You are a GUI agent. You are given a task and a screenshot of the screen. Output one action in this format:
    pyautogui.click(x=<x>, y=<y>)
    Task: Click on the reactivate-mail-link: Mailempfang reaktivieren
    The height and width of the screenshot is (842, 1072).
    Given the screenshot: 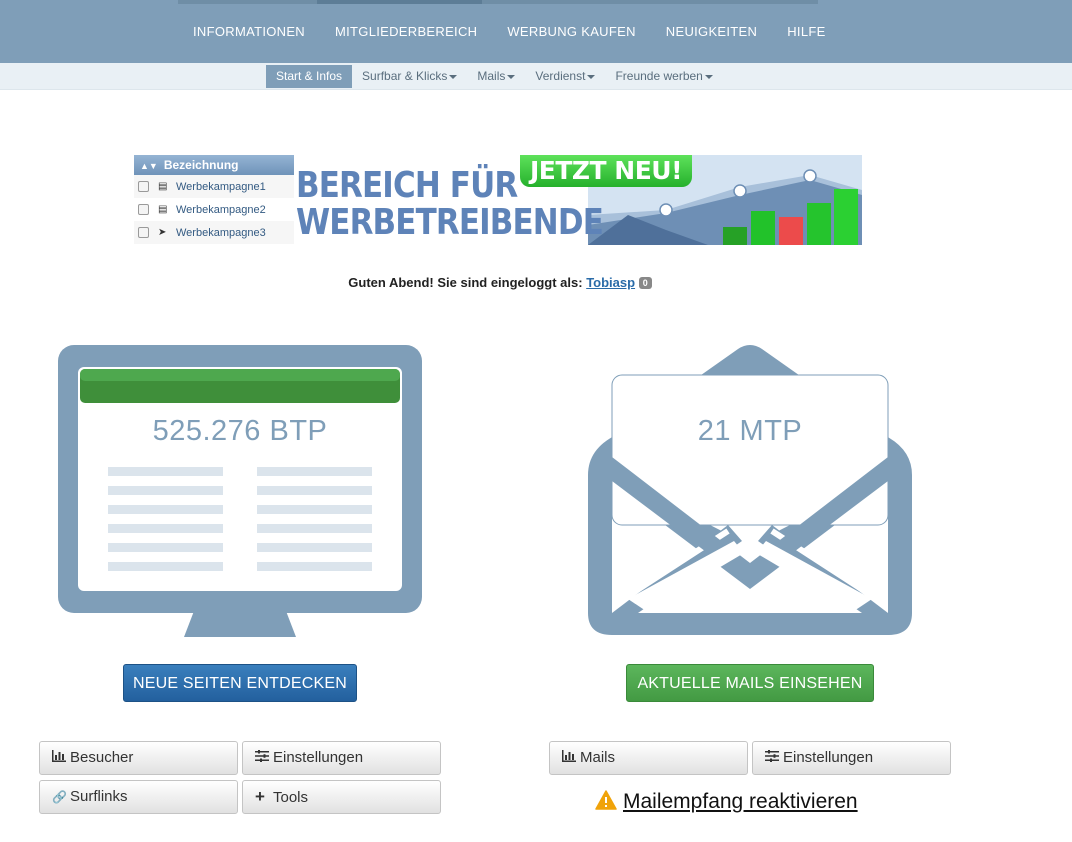 What is the action you would take?
    pyautogui.click(x=726, y=802)
    